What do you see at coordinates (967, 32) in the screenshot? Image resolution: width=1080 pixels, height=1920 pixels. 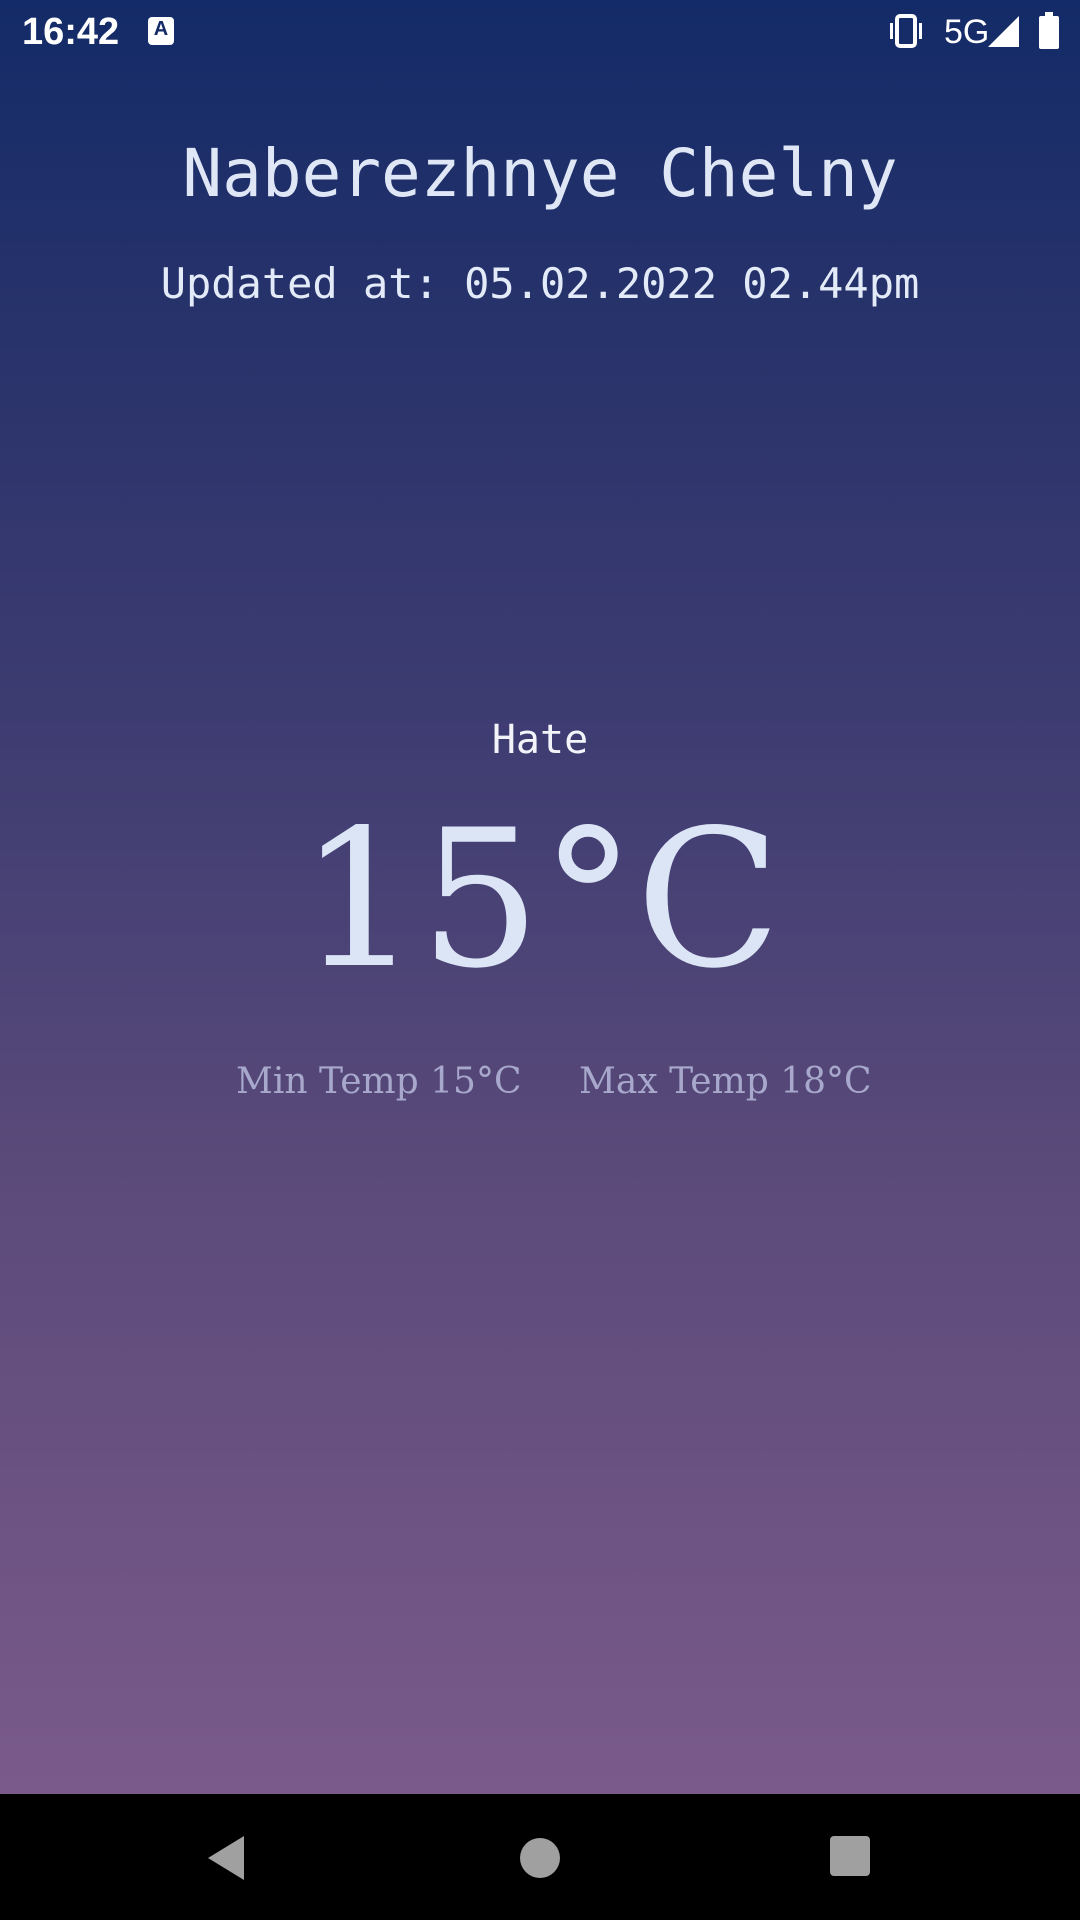 I see `network-type-label: 5G` at bounding box center [967, 32].